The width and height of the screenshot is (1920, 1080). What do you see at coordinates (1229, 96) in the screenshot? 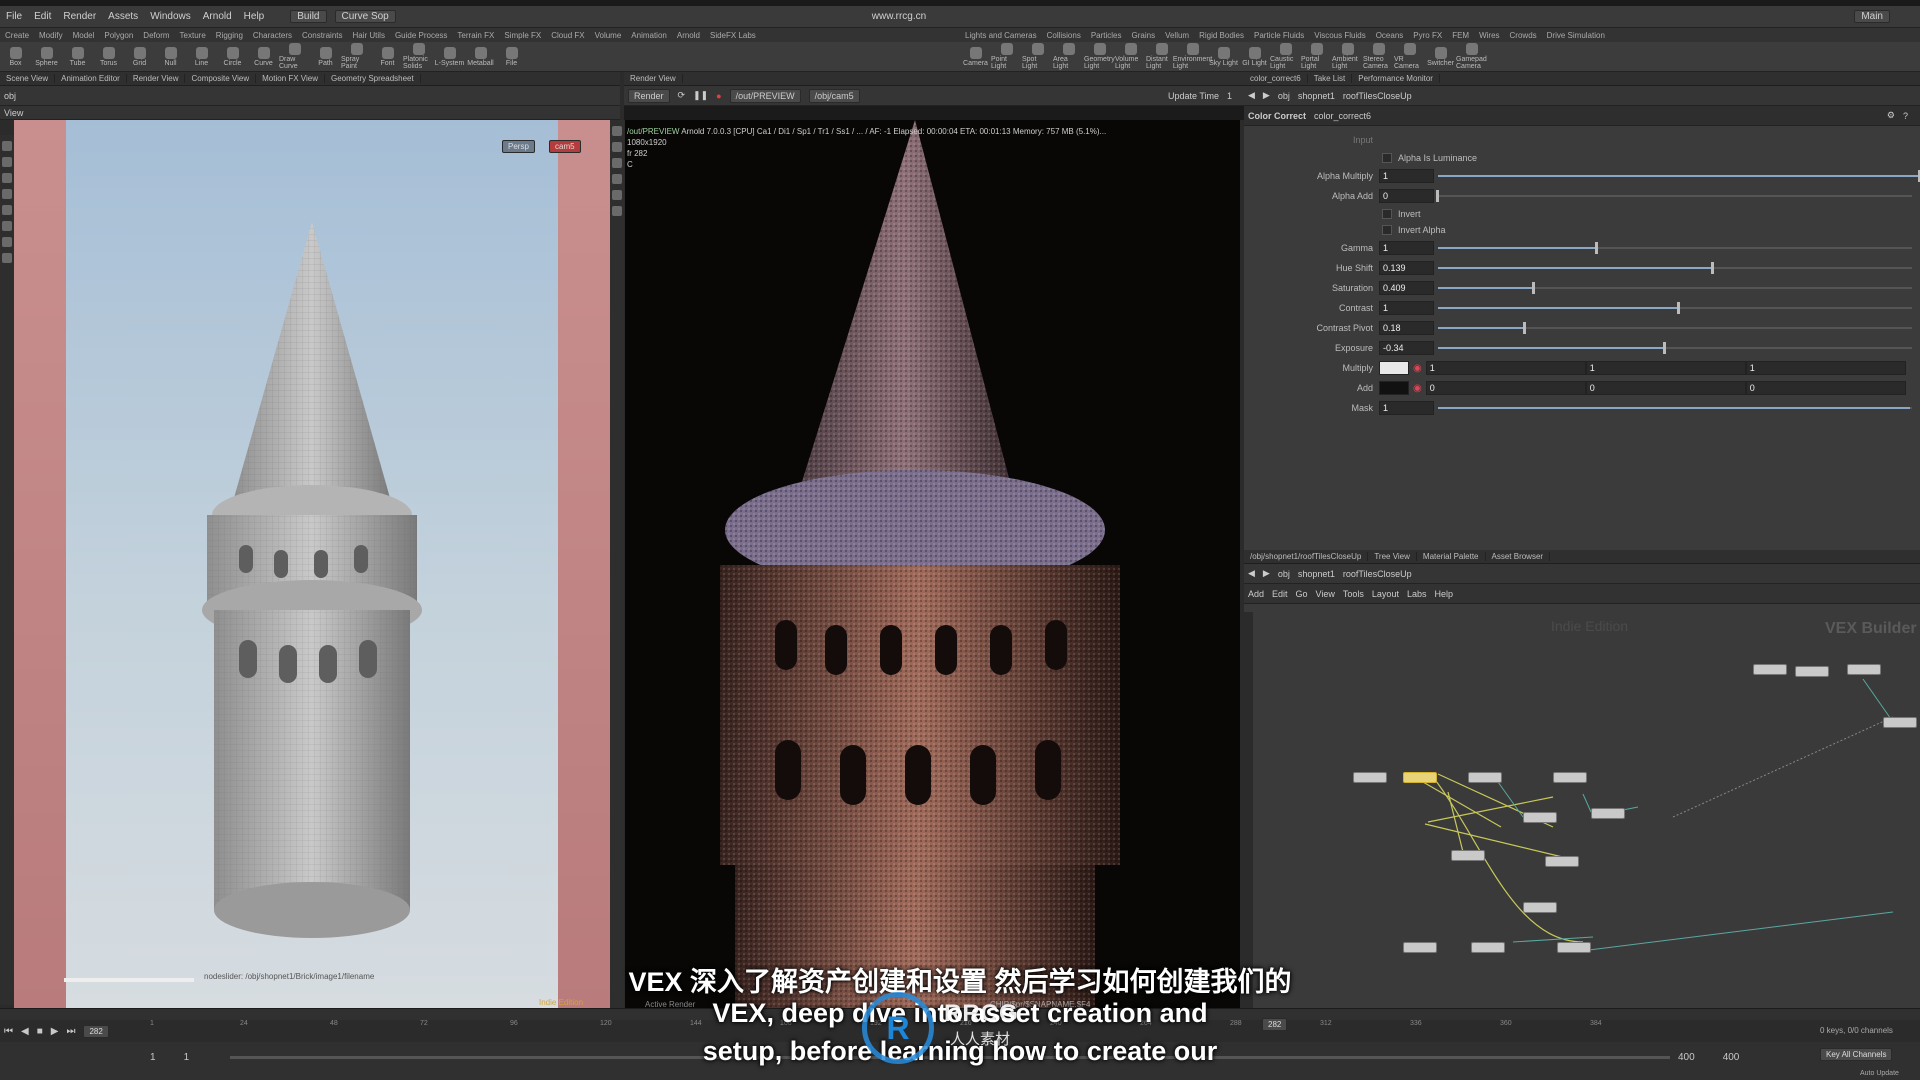
I see `update-time-value: 1` at bounding box center [1229, 96].